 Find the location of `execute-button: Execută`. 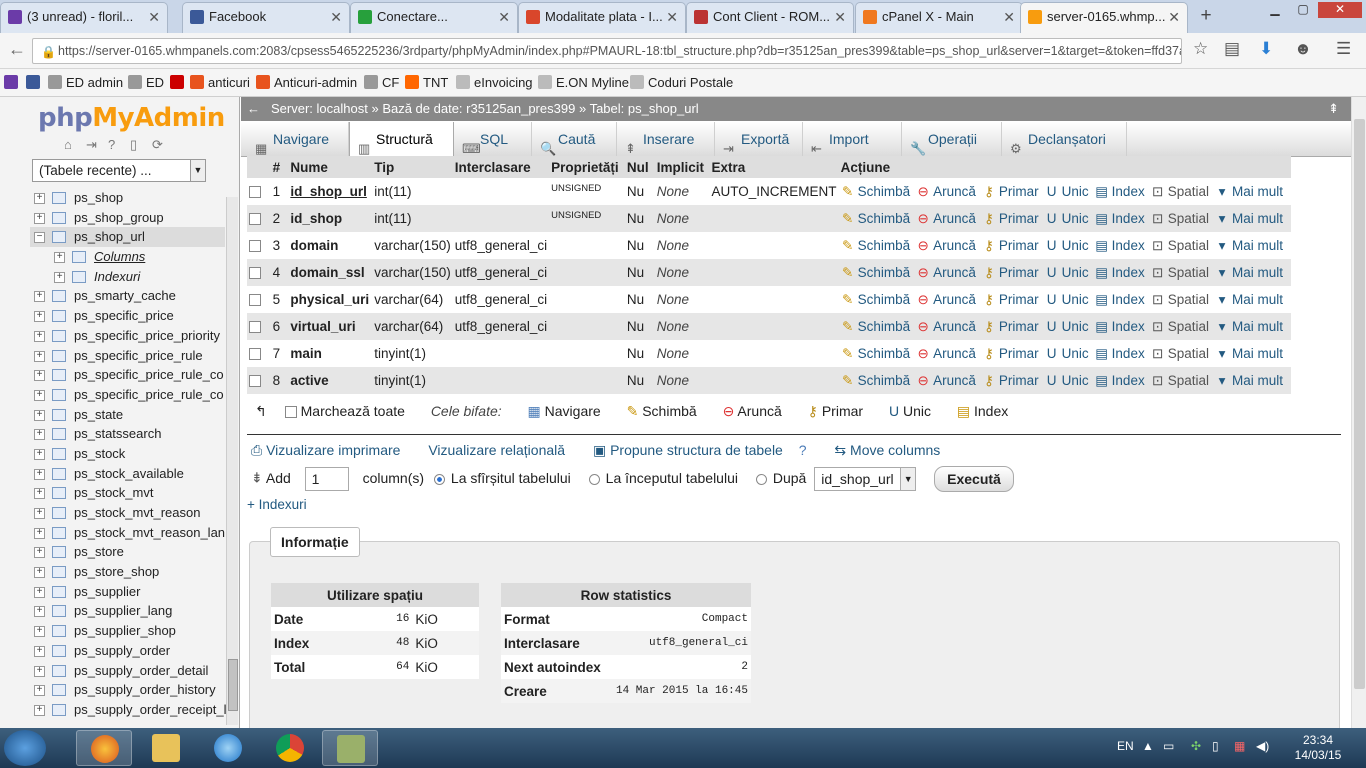

execute-button: Execută is located at coordinates (974, 479).